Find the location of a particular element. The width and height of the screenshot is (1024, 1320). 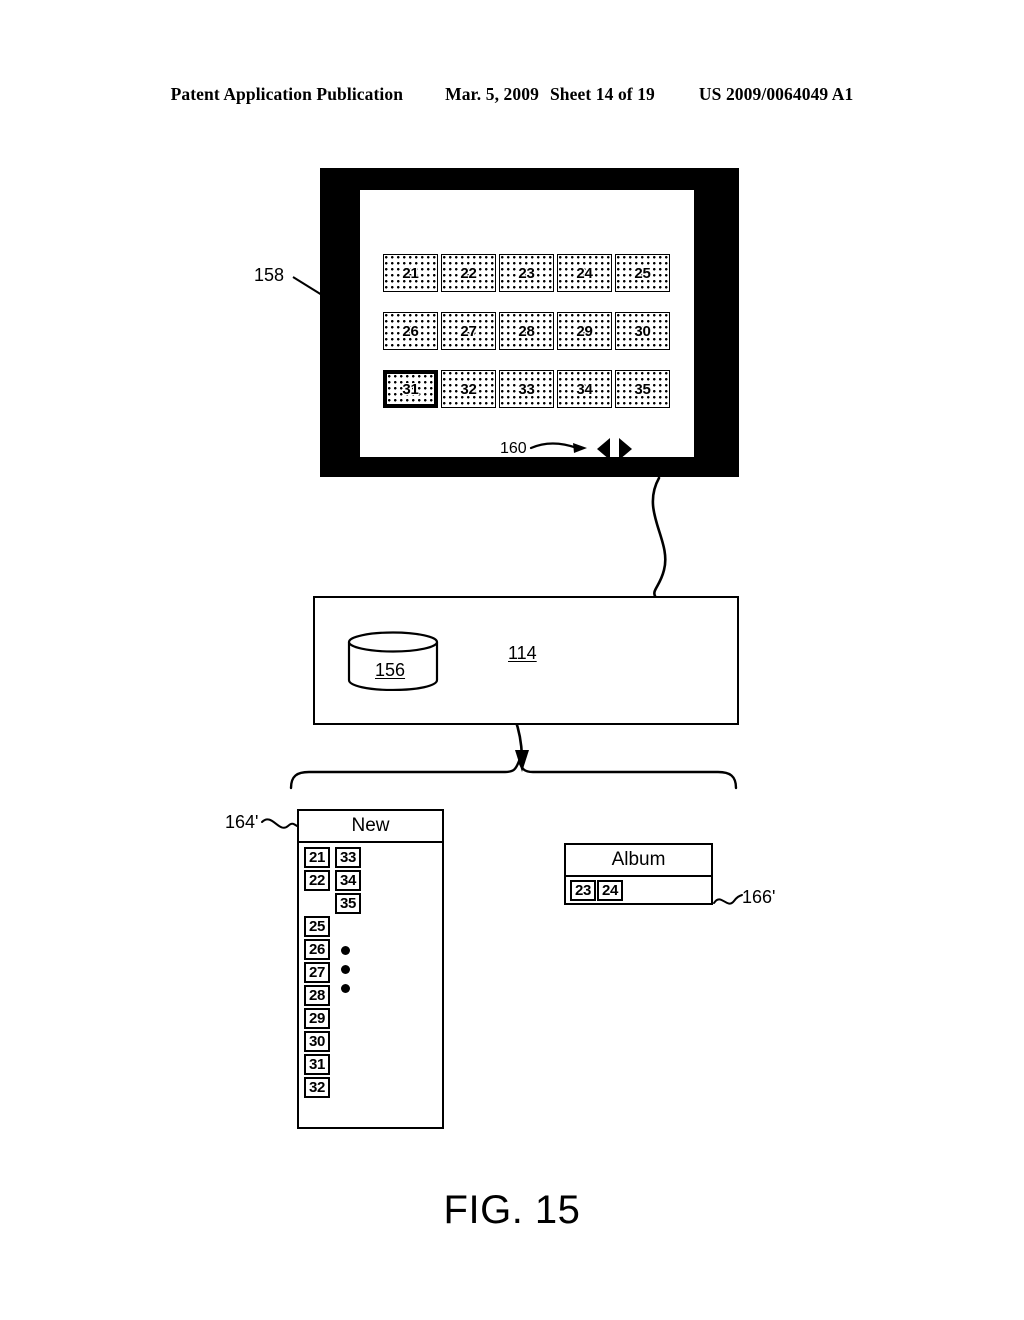

thumbnail-item: 24 is located at coordinates (584, 273).